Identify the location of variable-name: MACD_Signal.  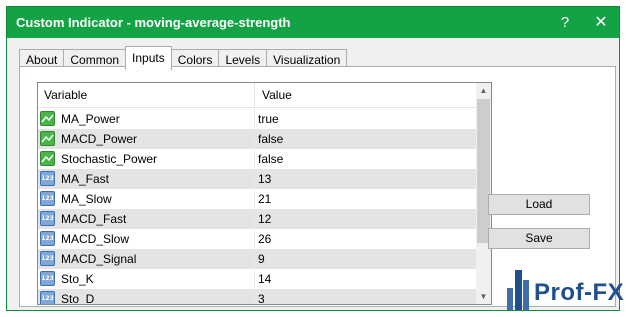
(99, 259).